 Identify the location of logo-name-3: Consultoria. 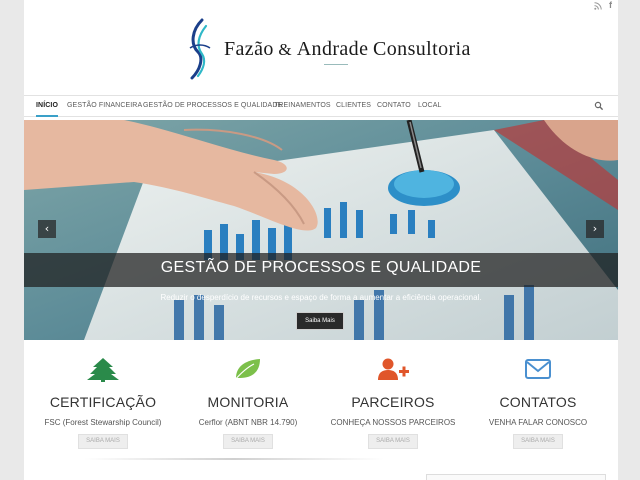
(422, 49).